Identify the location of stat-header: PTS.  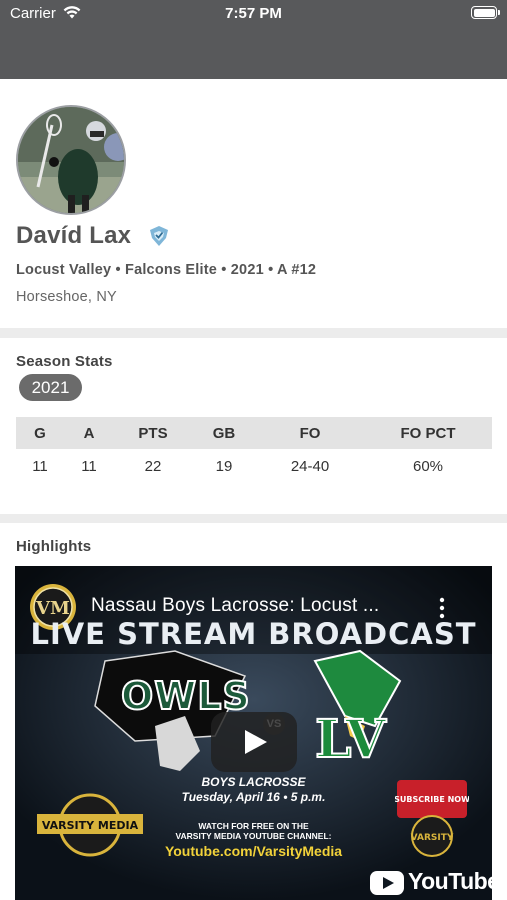
(153, 433).